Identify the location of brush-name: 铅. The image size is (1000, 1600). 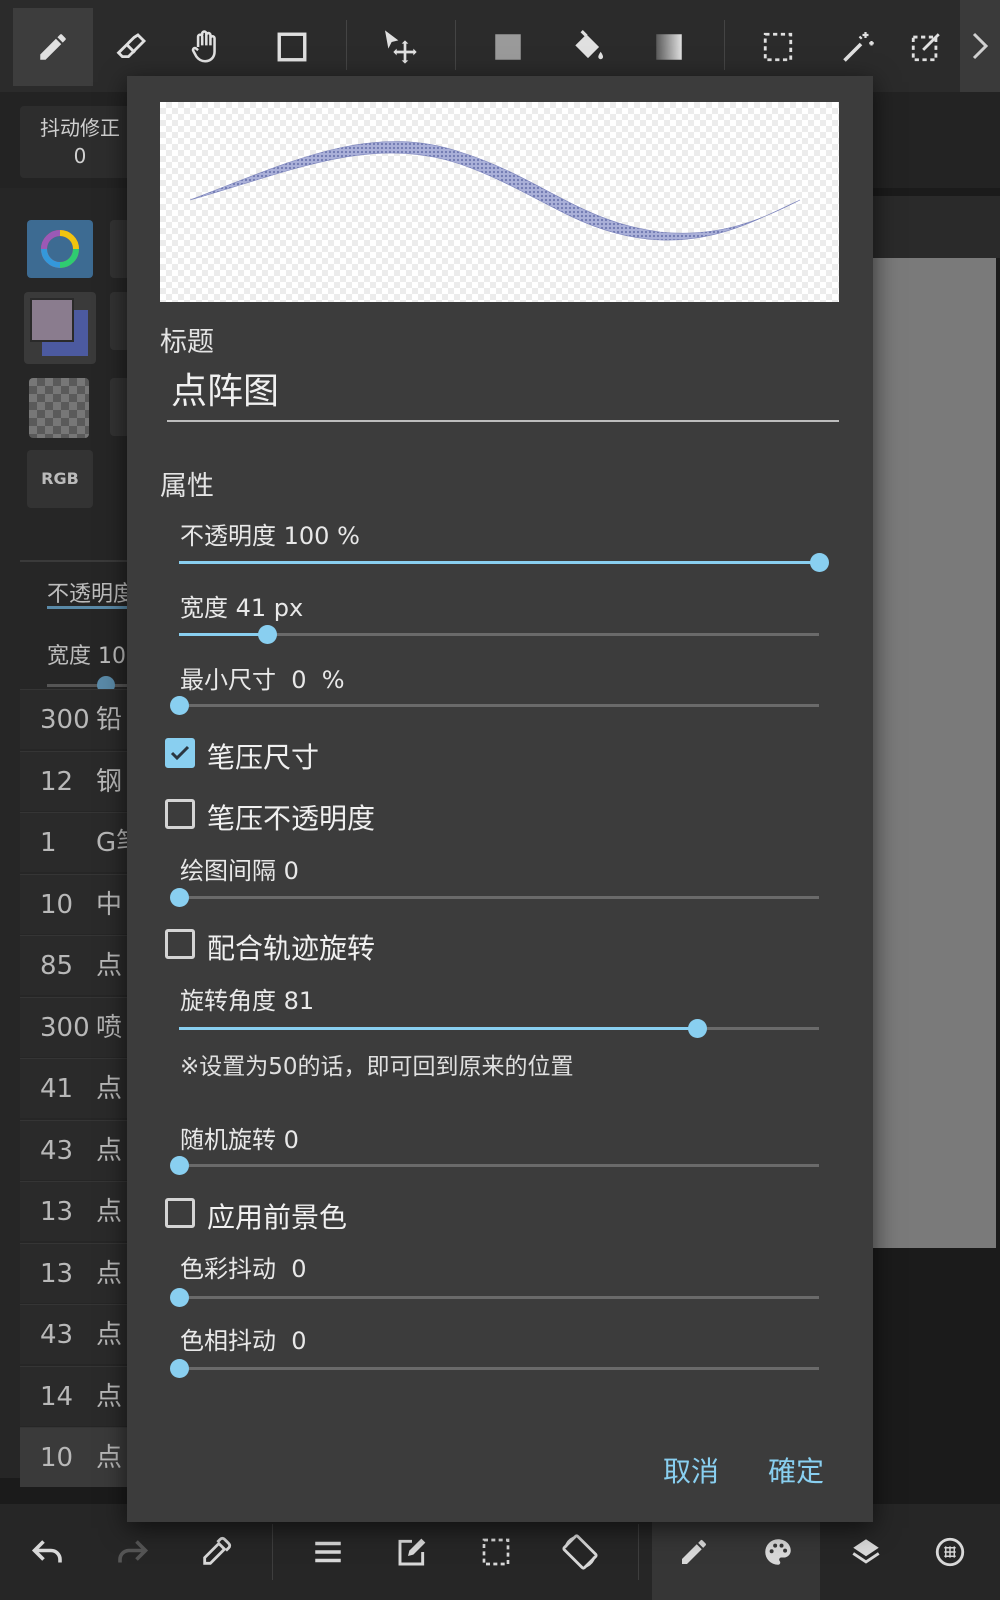
(109, 720).